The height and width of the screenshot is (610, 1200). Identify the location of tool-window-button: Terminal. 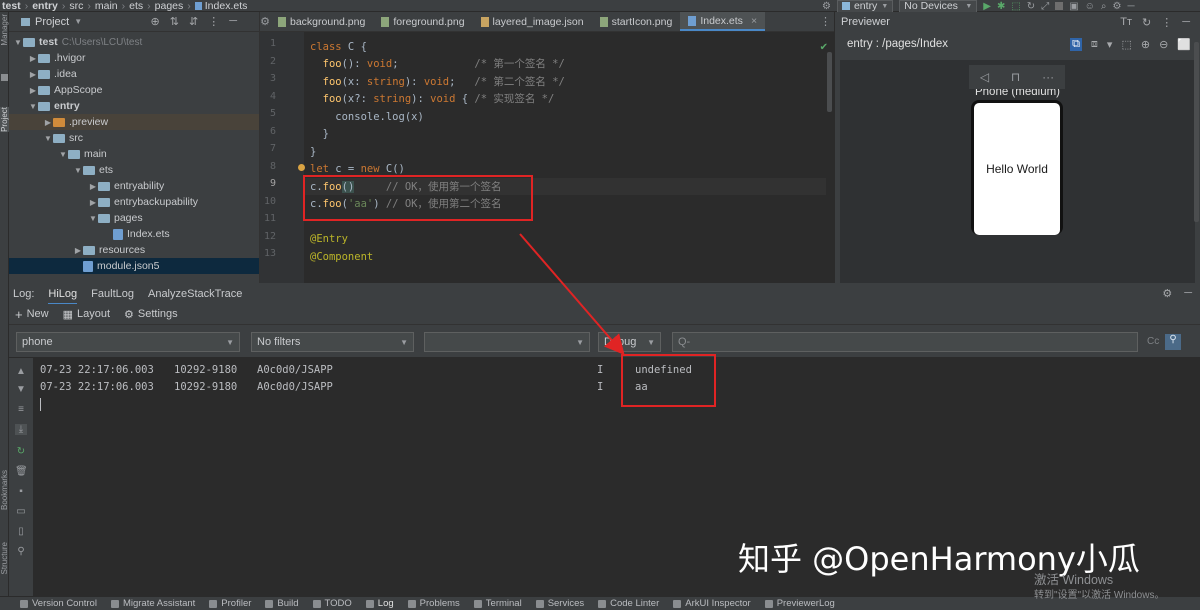
(497, 603).